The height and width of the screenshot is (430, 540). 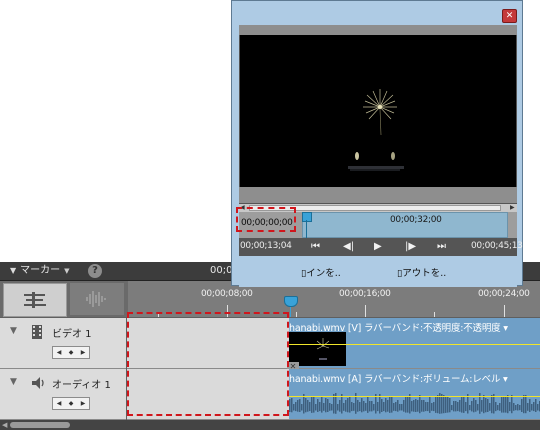 What do you see at coordinates (227, 294) in the screenshot?
I see `ruler-label: 00;00;08;00` at bounding box center [227, 294].